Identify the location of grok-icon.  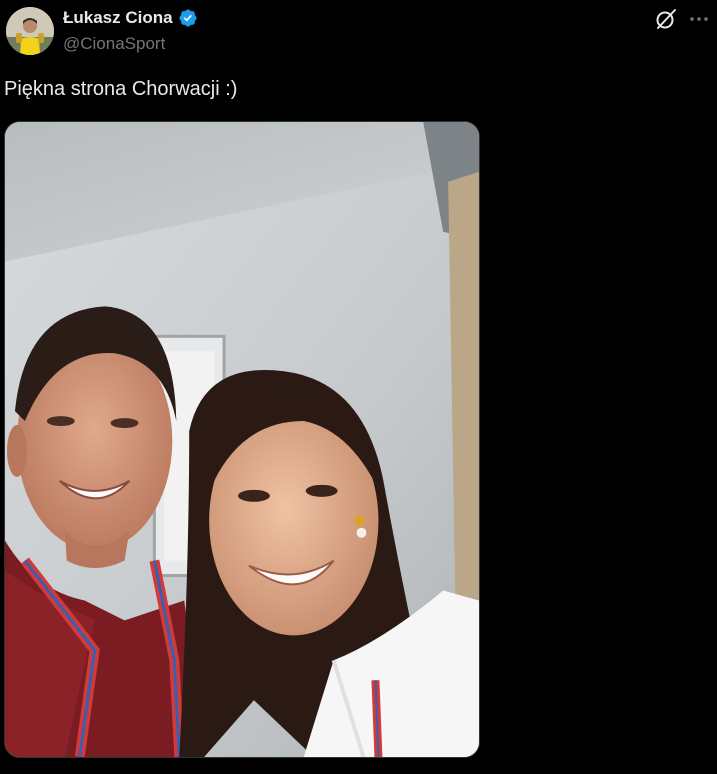
(666, 19).